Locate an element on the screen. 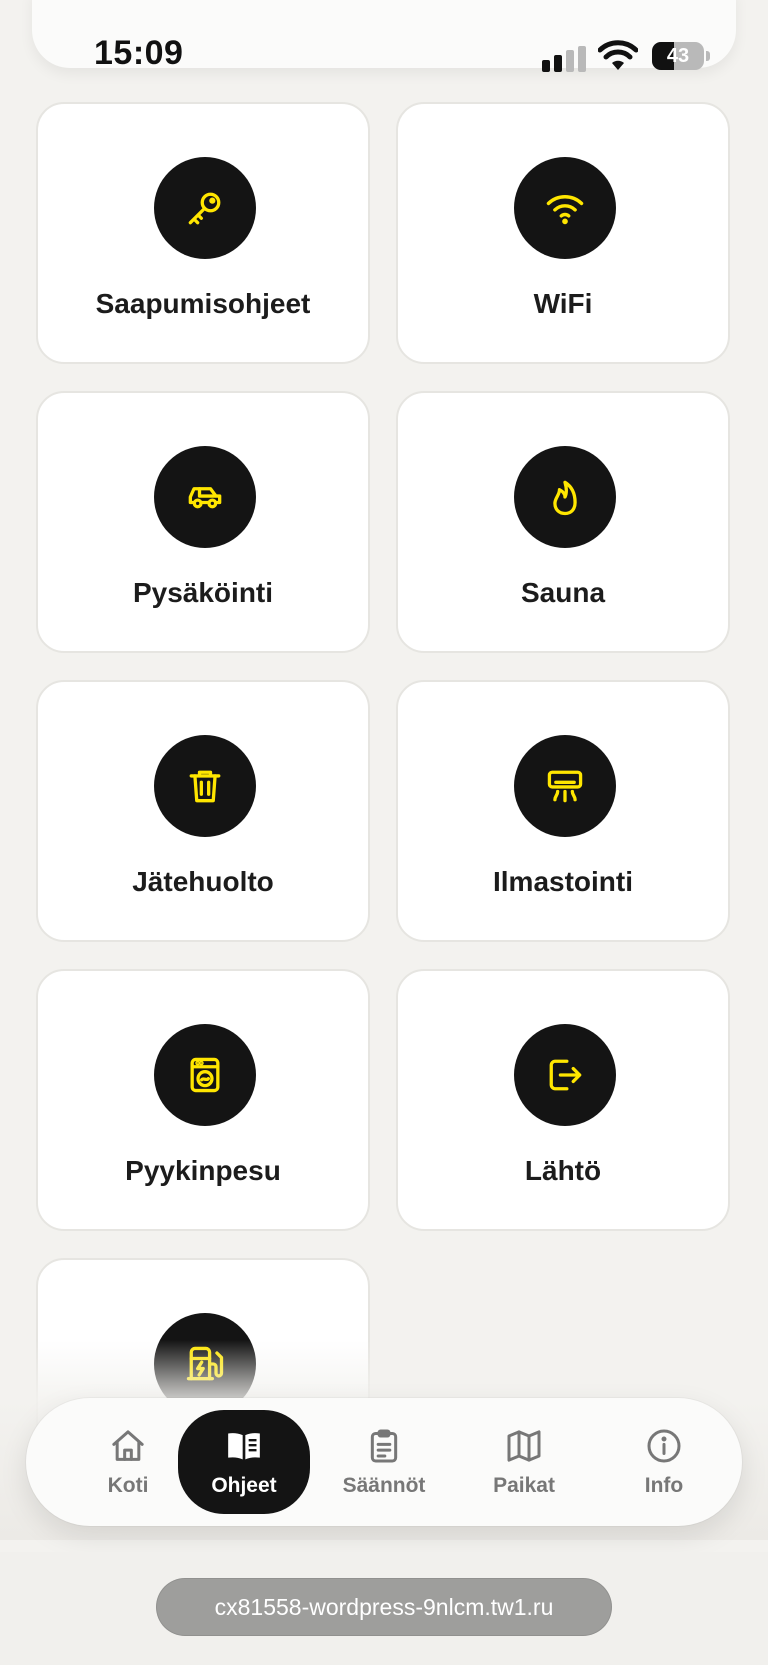 The height and width of the screenshot is (1665, 768). key-icon is located at coordinates (205, 208).